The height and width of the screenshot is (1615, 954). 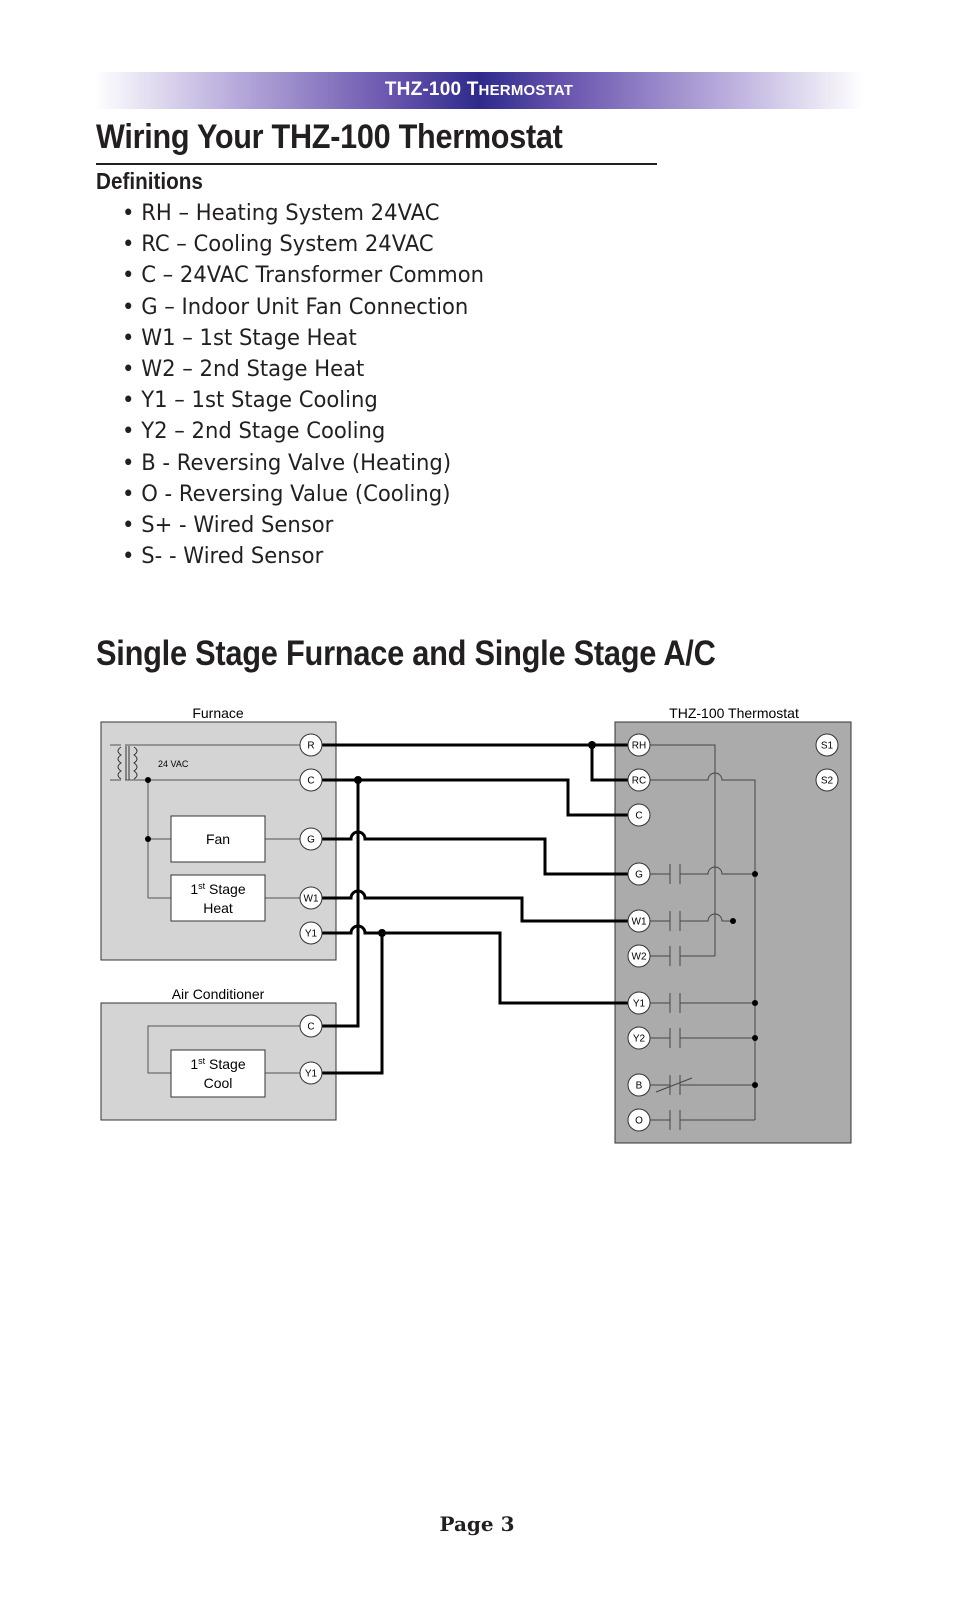 What do you see at coordinates (475, 853) in the screenshot?
I see `wire-g` at bounding box center [475, 853].